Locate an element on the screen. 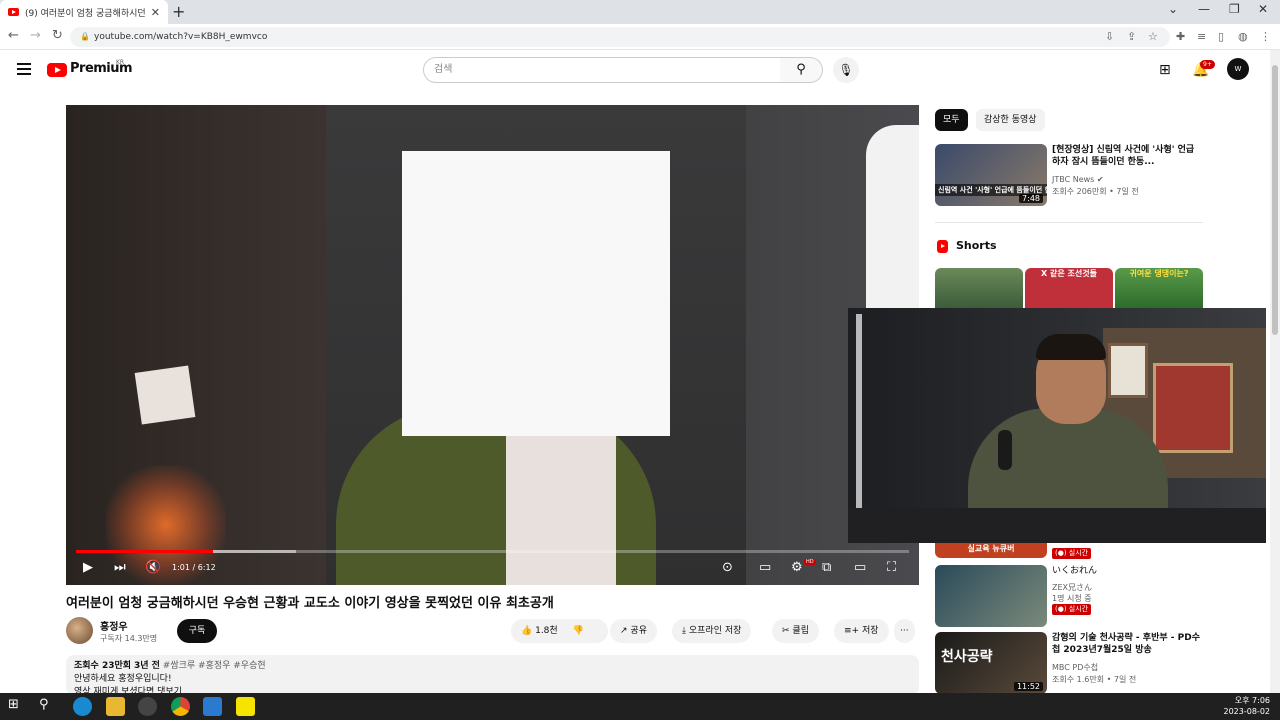  duration-badge: 11:52 is located at coordinates (1028, 686).